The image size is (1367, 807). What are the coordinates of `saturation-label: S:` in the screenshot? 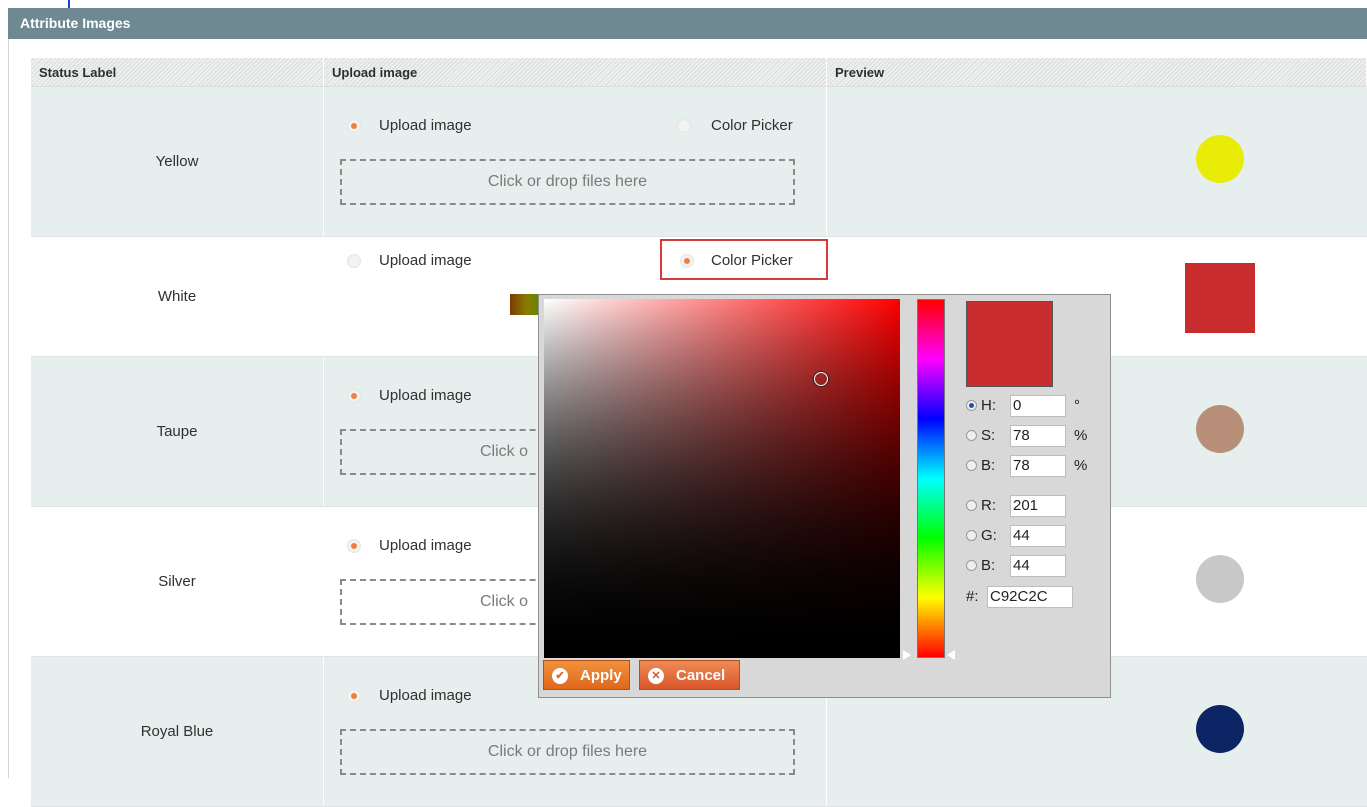 It's located at (988, 435).